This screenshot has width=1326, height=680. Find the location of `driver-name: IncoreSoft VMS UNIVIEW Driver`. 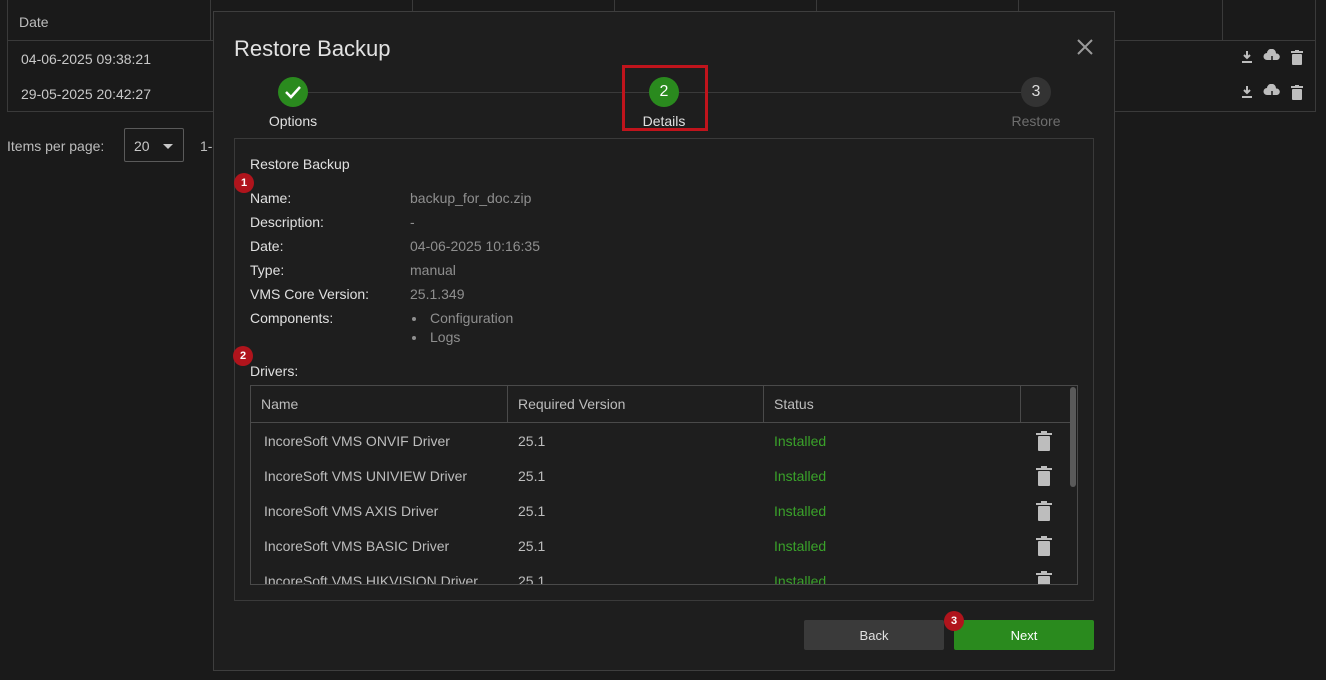

driver-name: IncoreSoft VMS UNIVIEW Driver is located at coordinates (366, 476).